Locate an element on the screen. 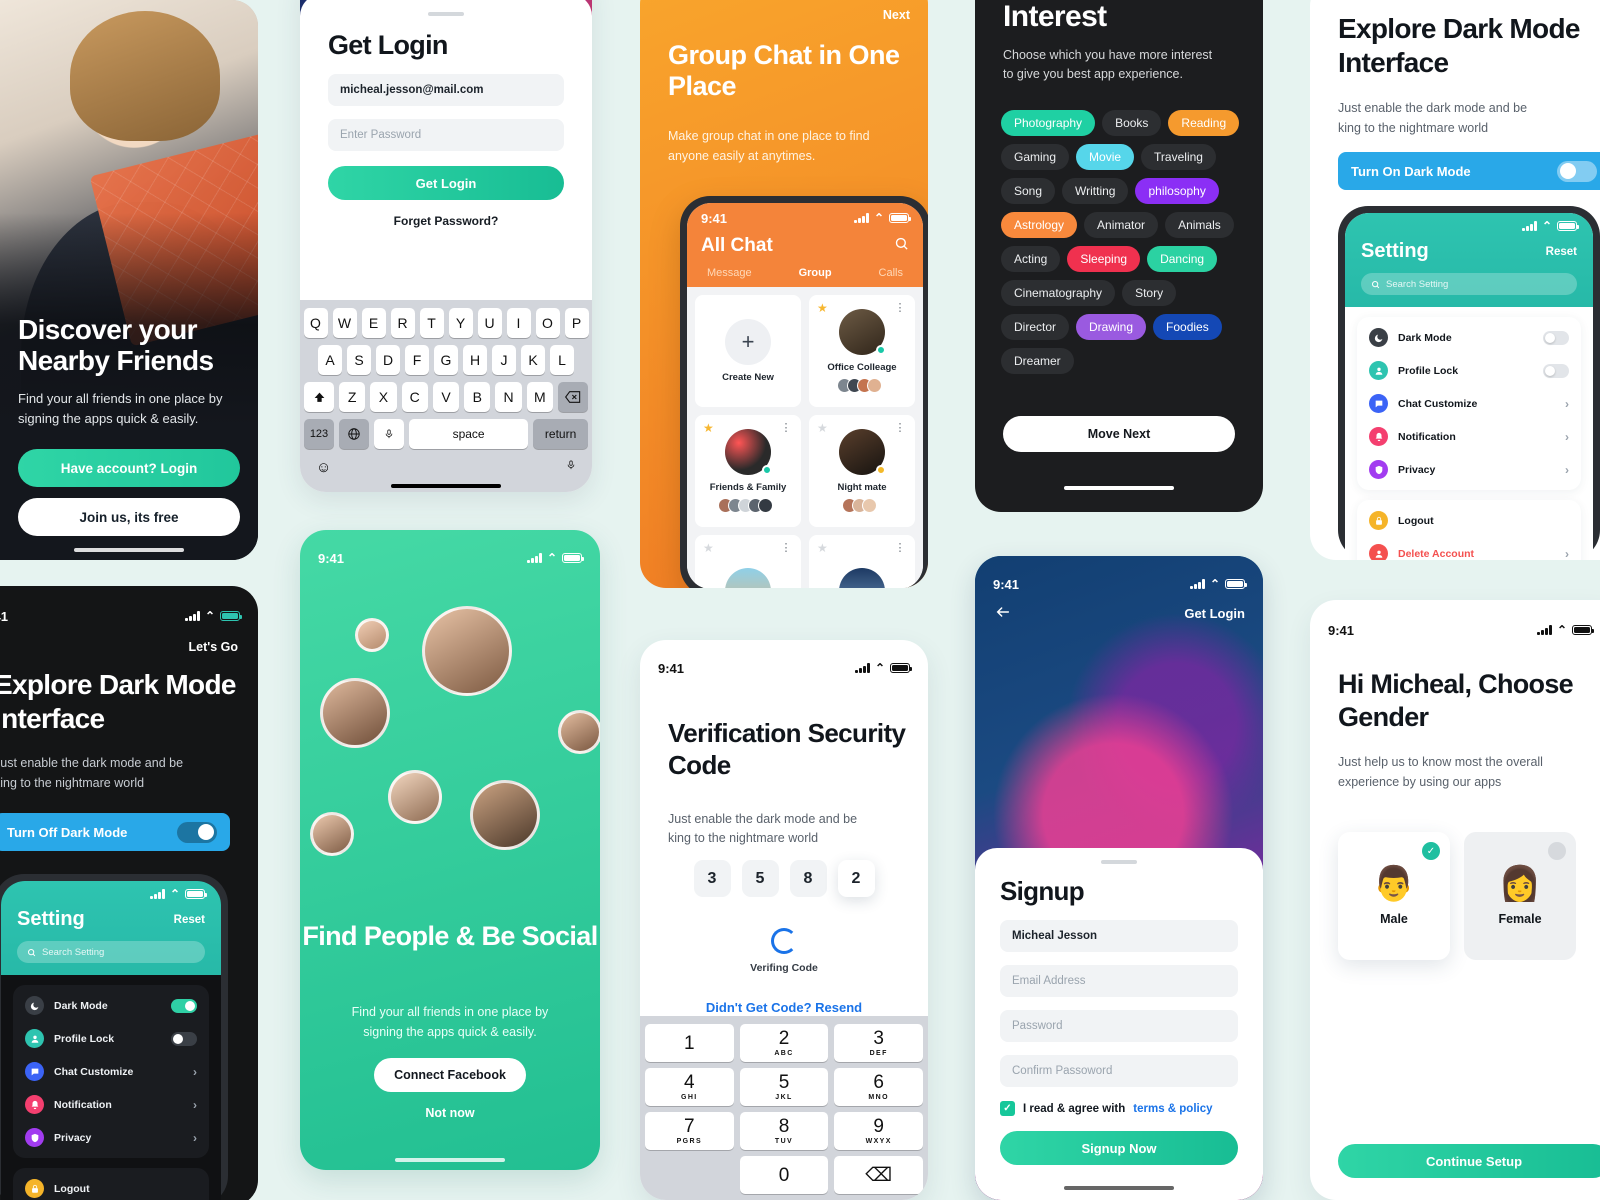 This screenshot has width=1600, height=1200. key-h: H is located at coordinates (475, 360).